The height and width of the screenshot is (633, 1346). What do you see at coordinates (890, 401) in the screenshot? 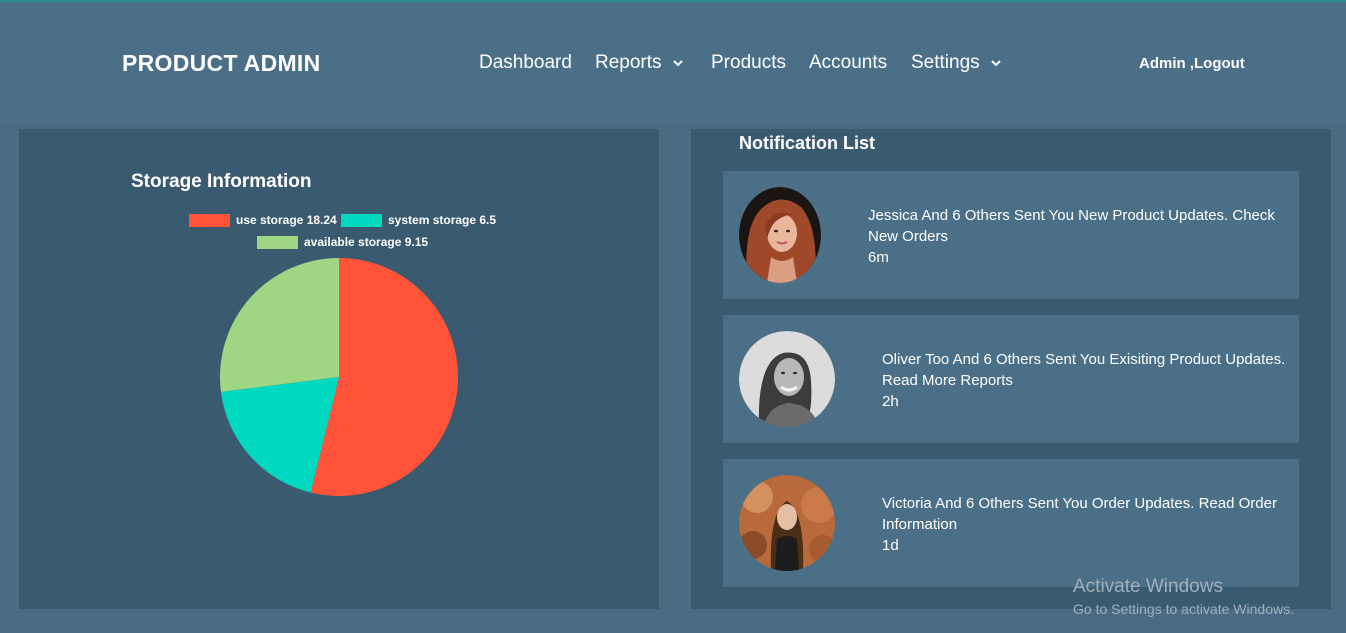
I see `notification-time: 2h` at bounding box center [890, 401].